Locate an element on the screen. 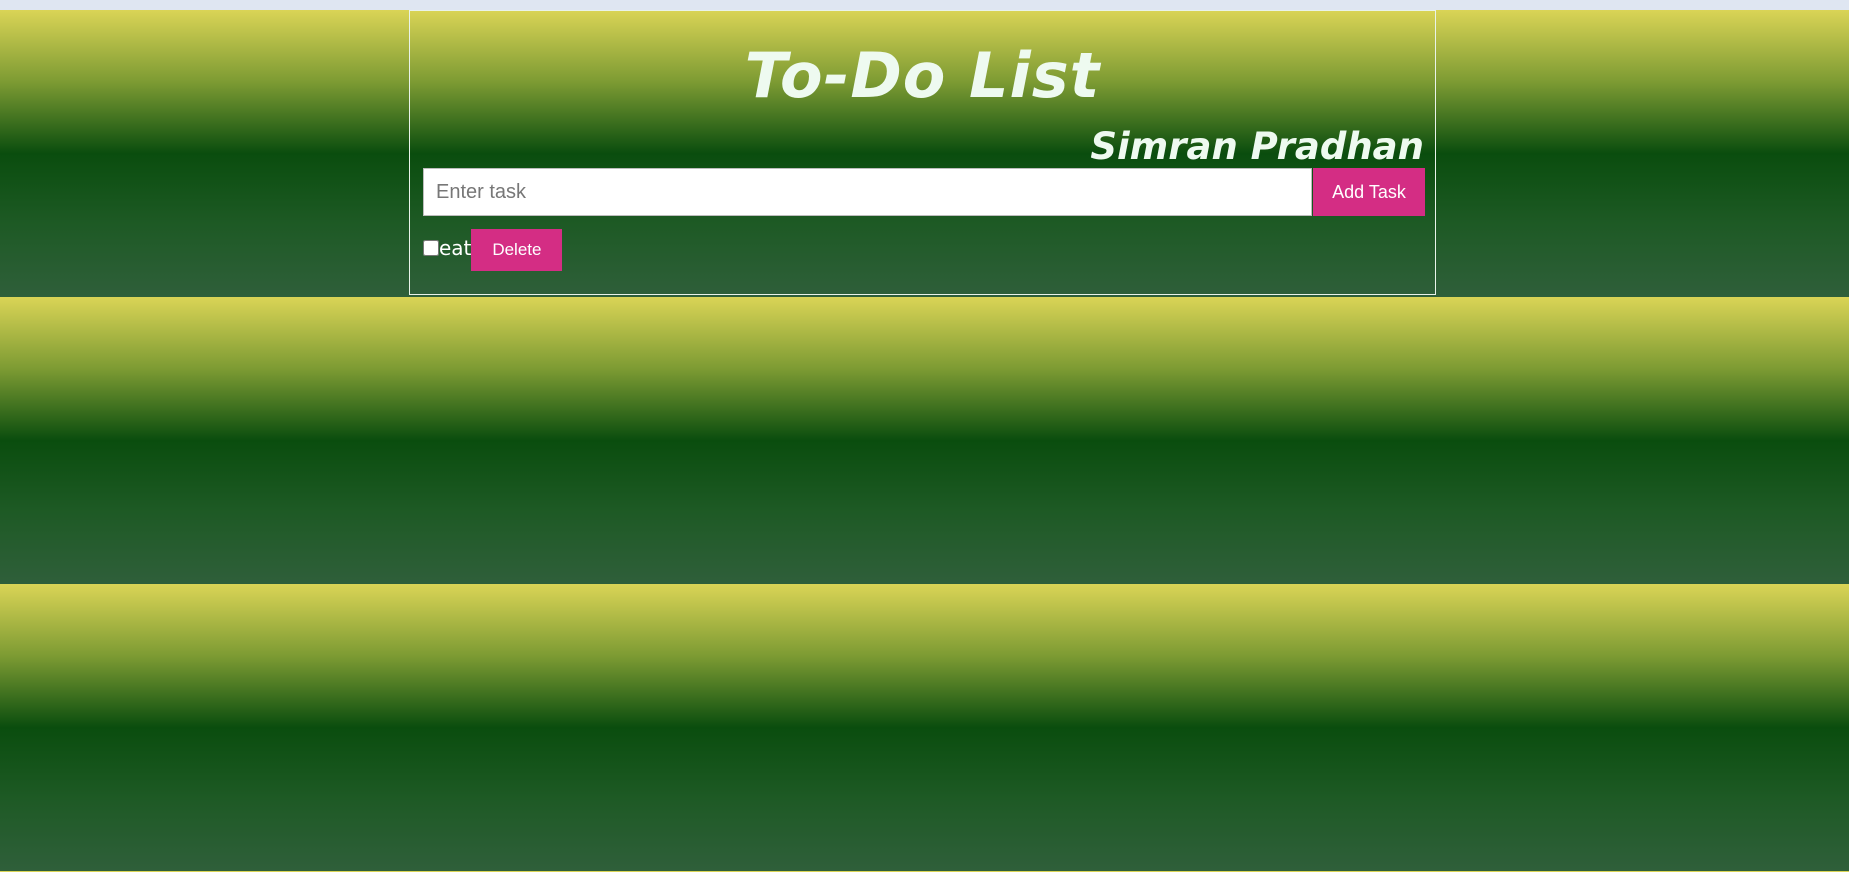 Image resolution: width=1849 pixels, height=872 pixels. list-item: eat Delete is located at coordinates (493, 250).